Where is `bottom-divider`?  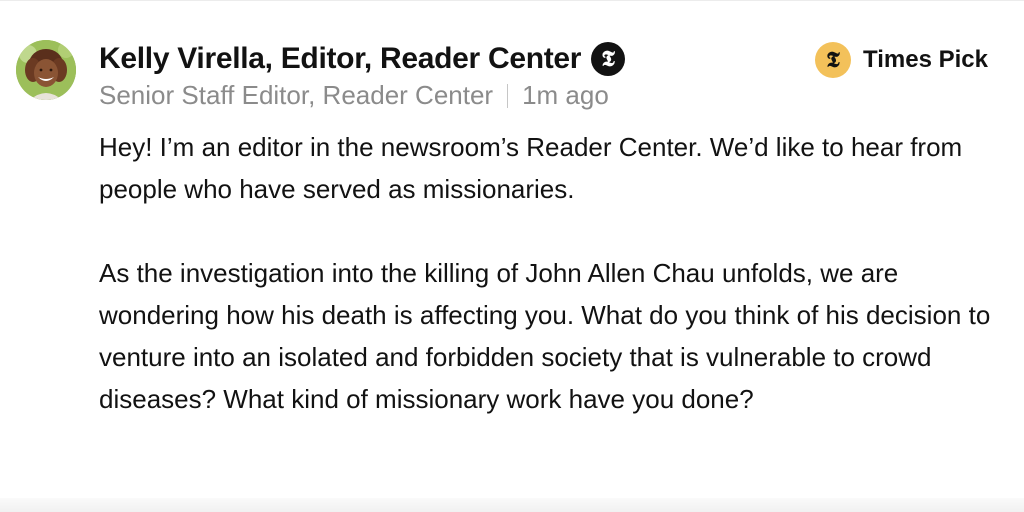 bottom-divider is located at coordinates (512, 505).